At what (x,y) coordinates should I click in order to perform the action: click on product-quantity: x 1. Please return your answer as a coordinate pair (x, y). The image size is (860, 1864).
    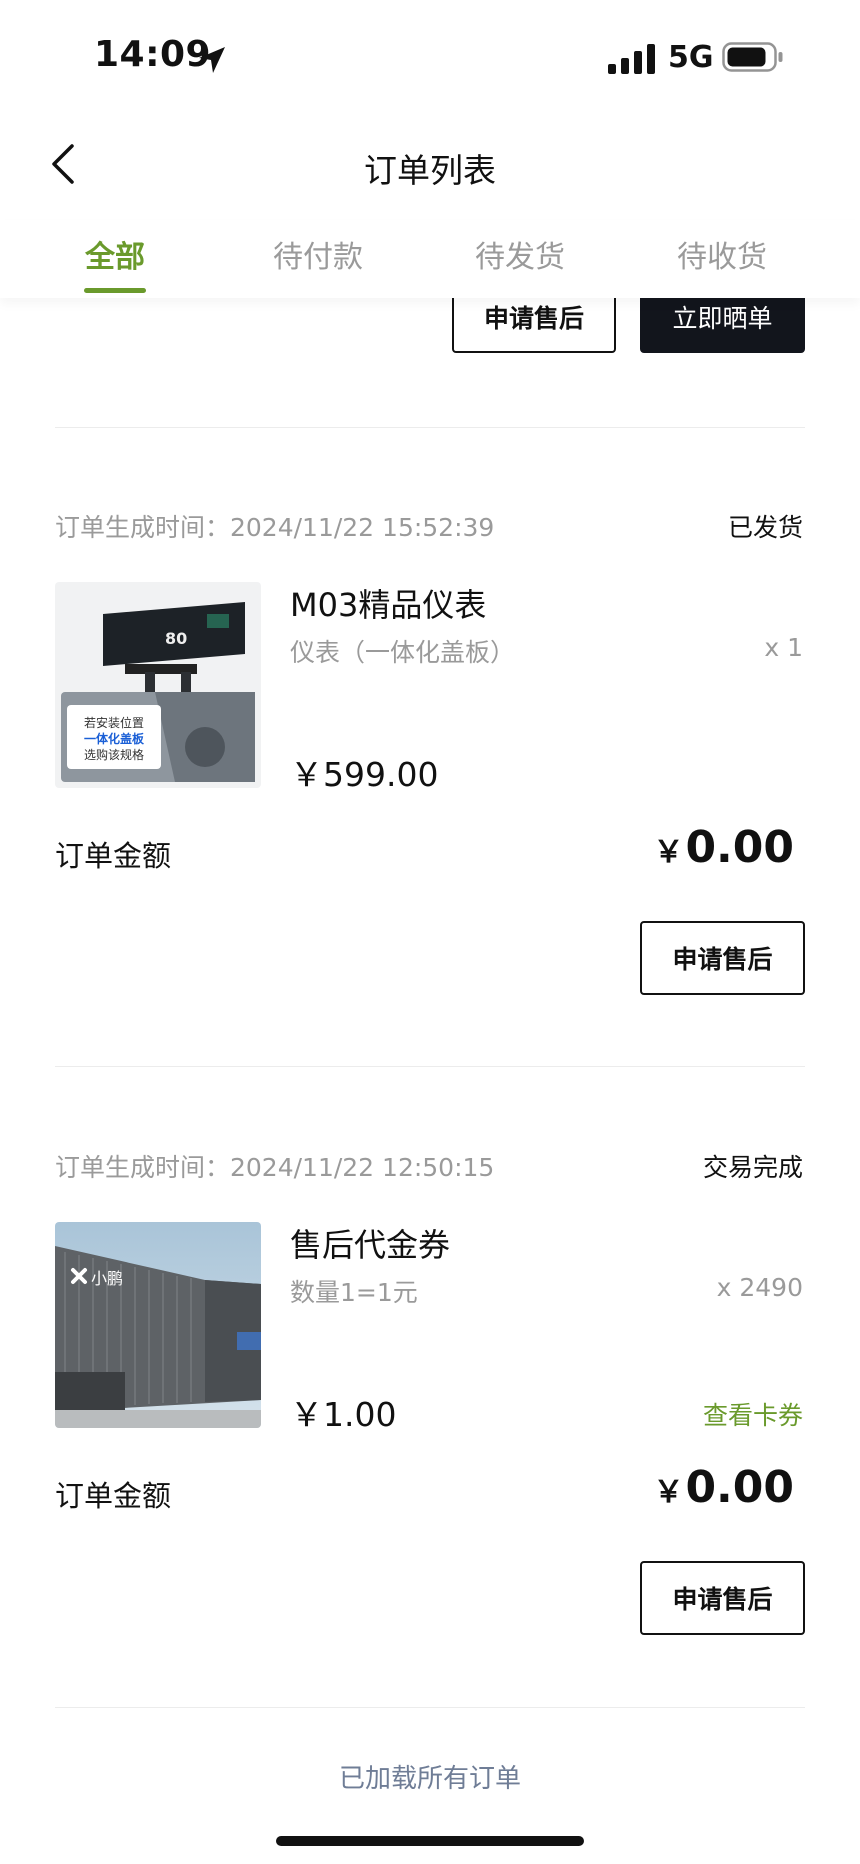
    Looking at the image, I should click on (783, 647).